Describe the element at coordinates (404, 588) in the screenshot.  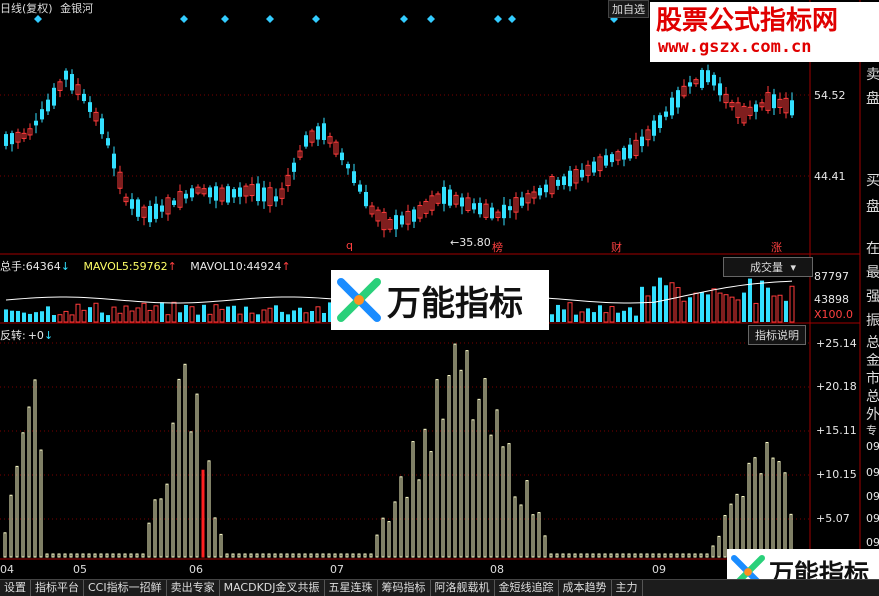
I see `tab-chips: 筹码指标` at that location.